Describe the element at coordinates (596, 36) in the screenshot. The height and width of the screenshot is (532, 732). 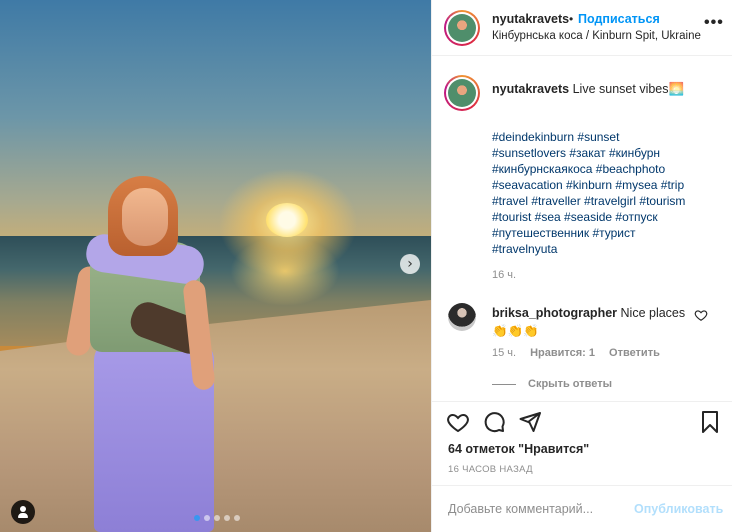
I see `location-link: Кінбурнська коса / Kinburn Spit, Ukraine` at that location.